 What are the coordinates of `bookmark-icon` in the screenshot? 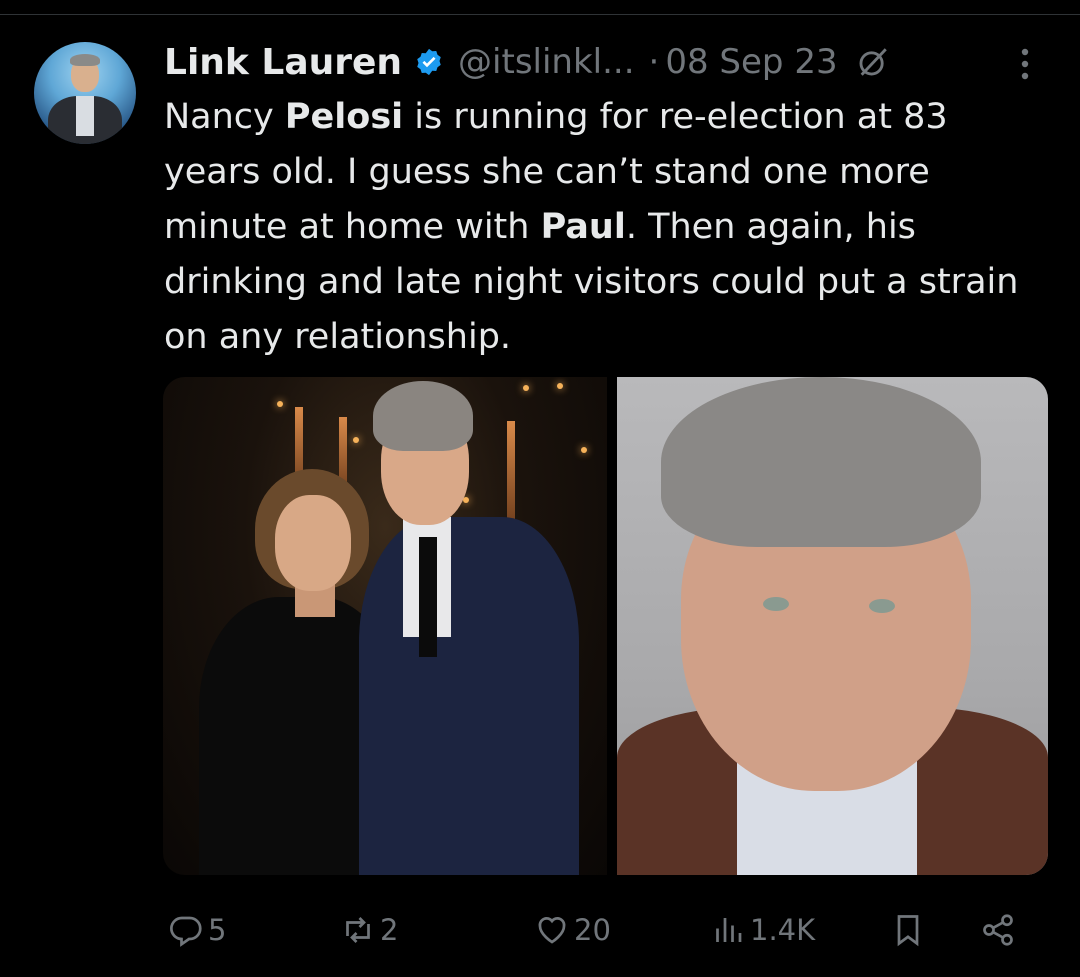 It's located at (908, 931).